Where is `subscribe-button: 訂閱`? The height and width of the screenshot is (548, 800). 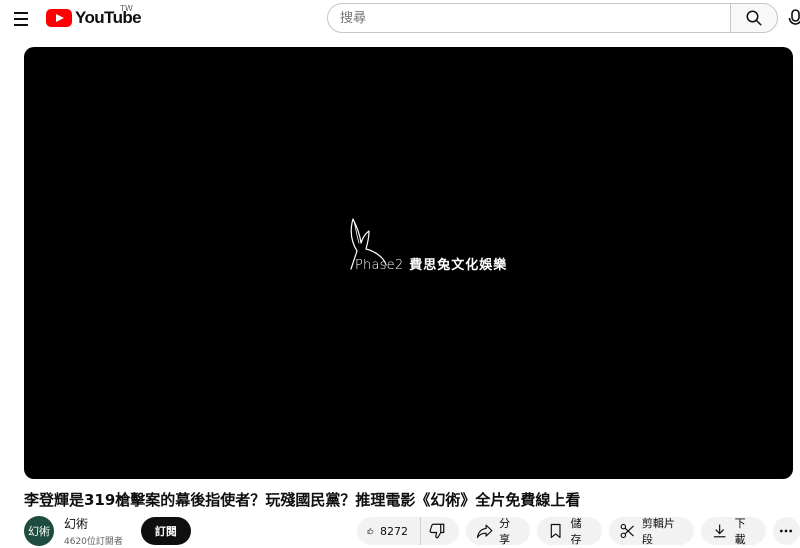 subscribe-button: 訂閱 is located at coordinates (165, 531).